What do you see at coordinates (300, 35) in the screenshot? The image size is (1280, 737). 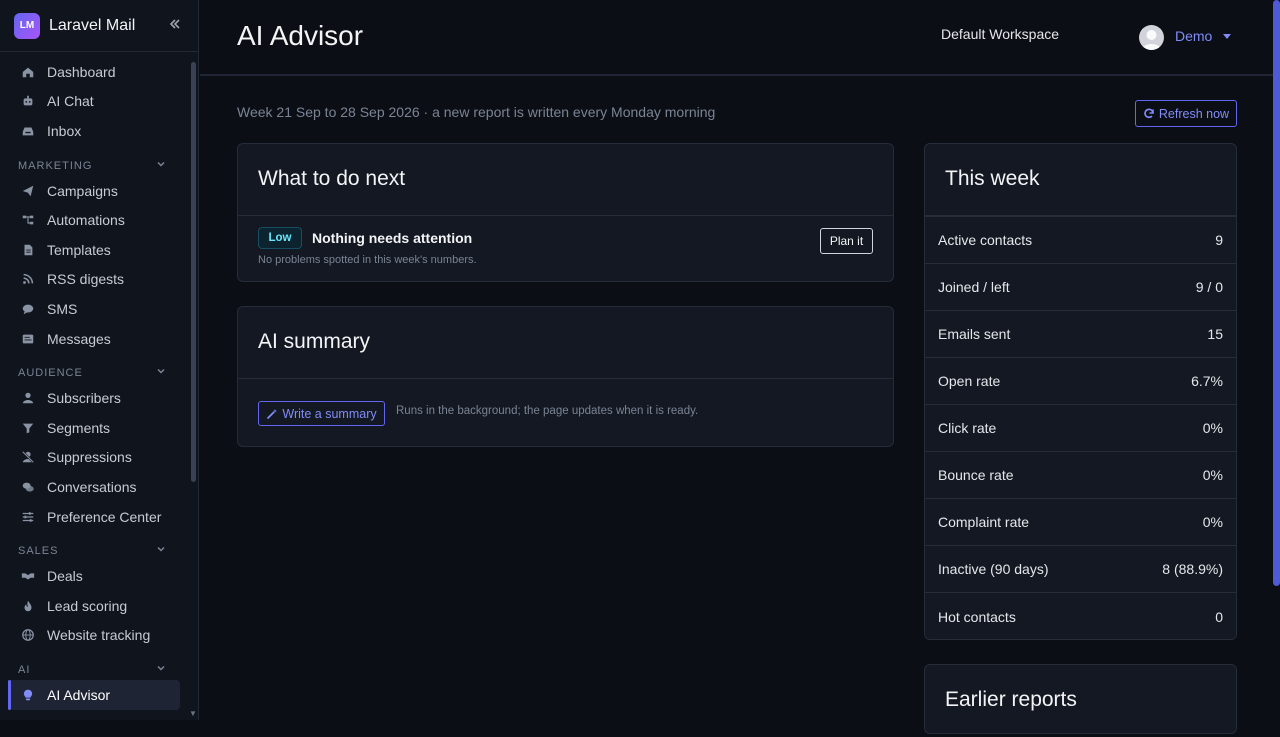 I see `page-title: AI Advisor` at bounding box center [300, 35].